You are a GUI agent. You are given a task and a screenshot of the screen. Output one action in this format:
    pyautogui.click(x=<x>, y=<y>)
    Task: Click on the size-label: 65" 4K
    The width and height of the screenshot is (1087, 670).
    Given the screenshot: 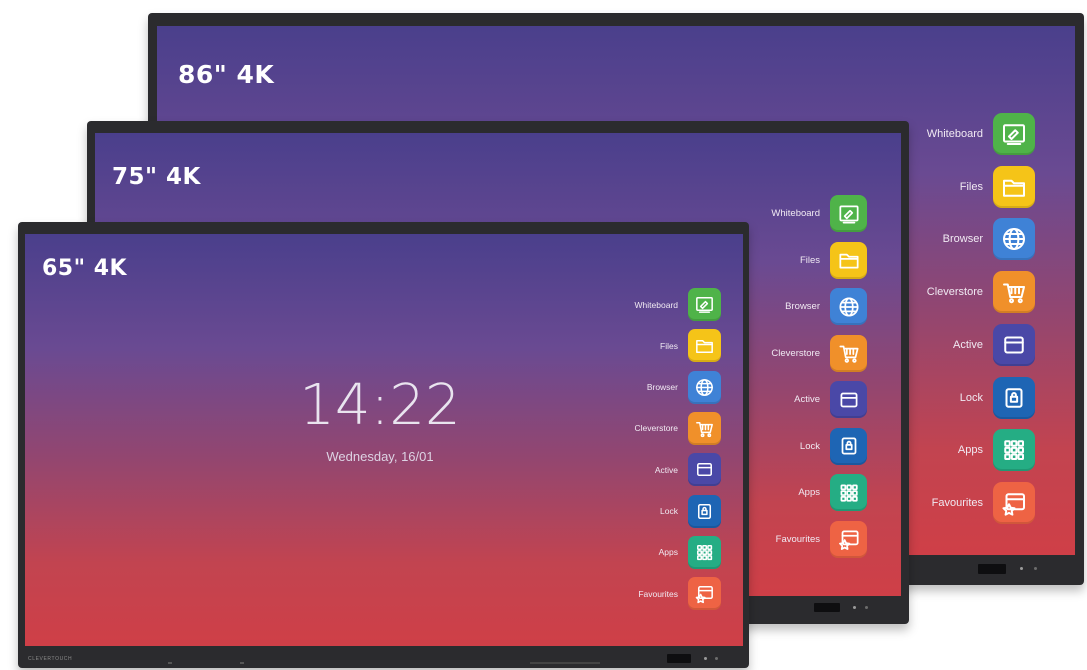 What is the action you would take?
    pyautogui.click(x=85, y=268)
    